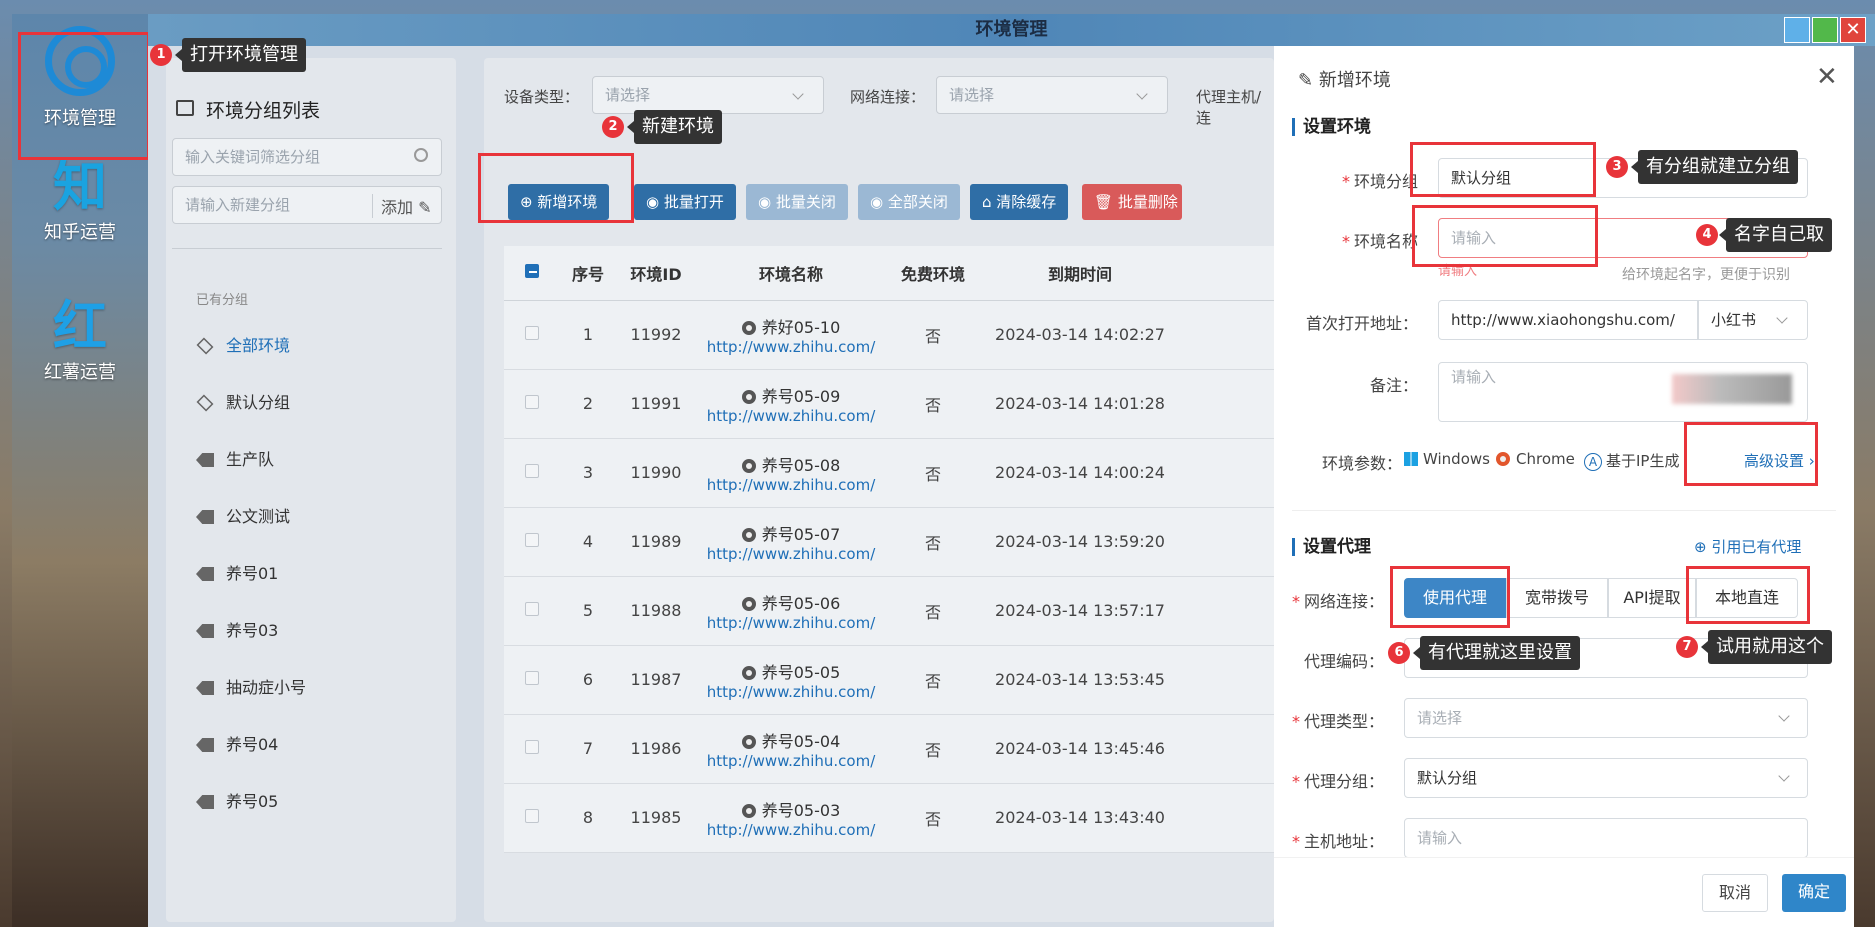 The width and height of the screenshot is (1875, 927). What do you see at coordinates (888, 97) in the screenshot?
I see `network-label: 网络连接：` at bounding box center [888, 97].